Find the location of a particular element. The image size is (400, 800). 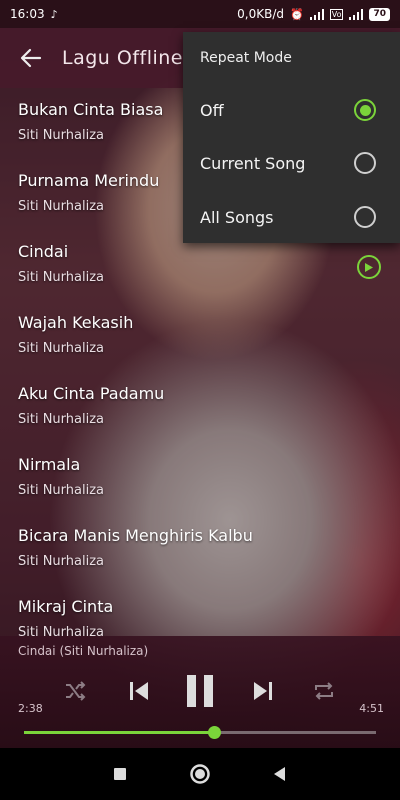

pause-button is located at coordinates (200, 691).